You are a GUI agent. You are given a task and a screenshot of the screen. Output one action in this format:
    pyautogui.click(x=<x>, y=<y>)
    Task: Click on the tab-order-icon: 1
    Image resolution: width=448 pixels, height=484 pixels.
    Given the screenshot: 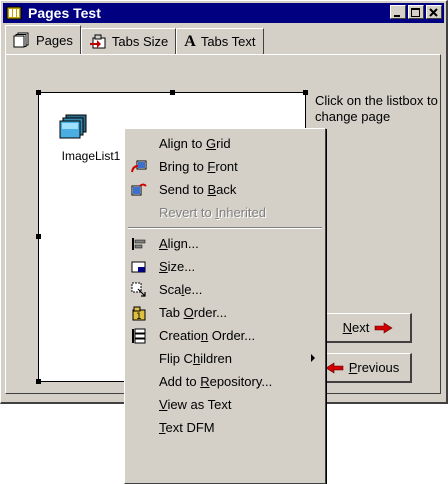 What is the action you would take?
    pyautogui.click(x=139, y=313)
    